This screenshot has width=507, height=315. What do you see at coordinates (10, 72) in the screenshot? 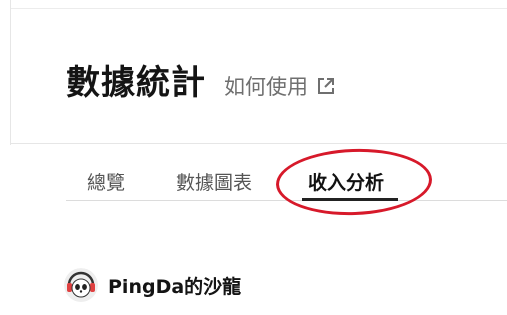
I see `left-divider` at bounding box center [10, 72].